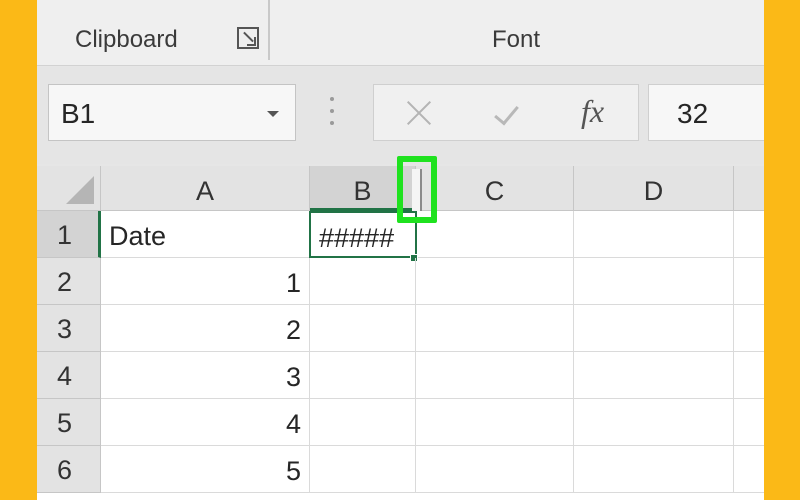  Describe the element at coordinates (495, 422) in the screenshot. I see `cell-c5` at that location.